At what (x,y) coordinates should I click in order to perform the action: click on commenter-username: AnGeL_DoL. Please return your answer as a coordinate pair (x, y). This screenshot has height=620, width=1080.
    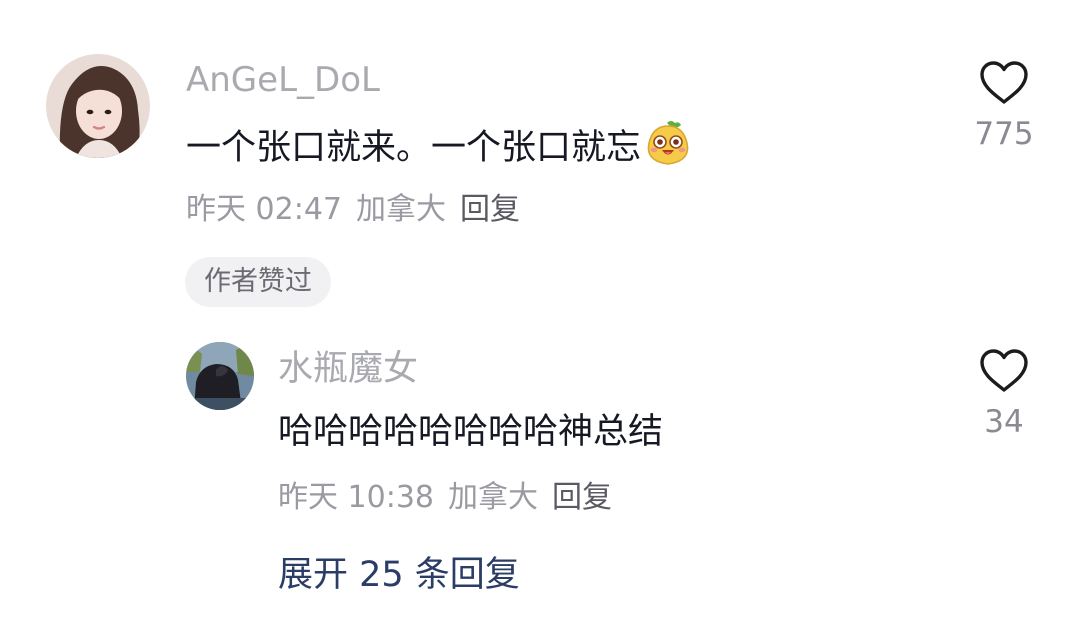
    Looking at the image, I should click on (283, 80).